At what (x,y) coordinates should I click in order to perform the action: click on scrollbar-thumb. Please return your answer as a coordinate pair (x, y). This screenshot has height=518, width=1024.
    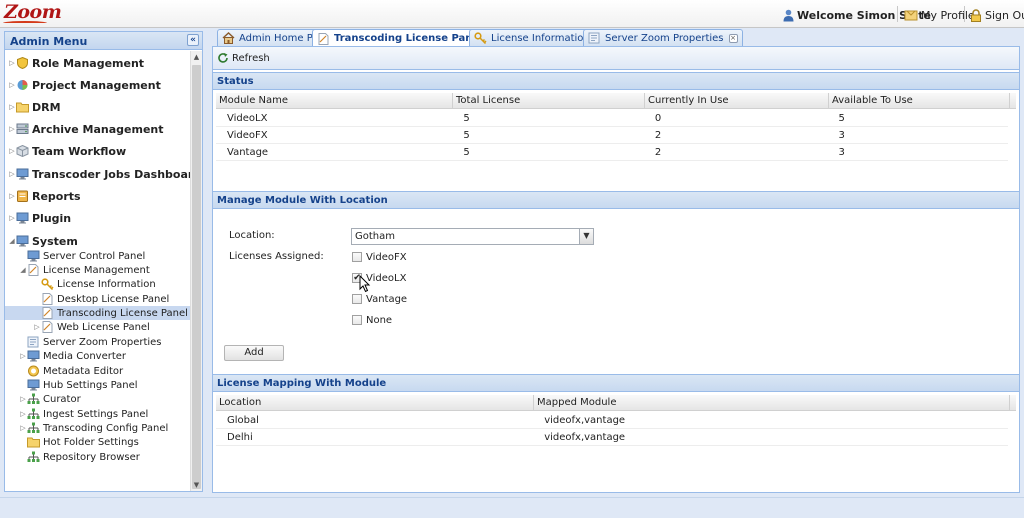
    Looking at the image, I should click on (196, 277).